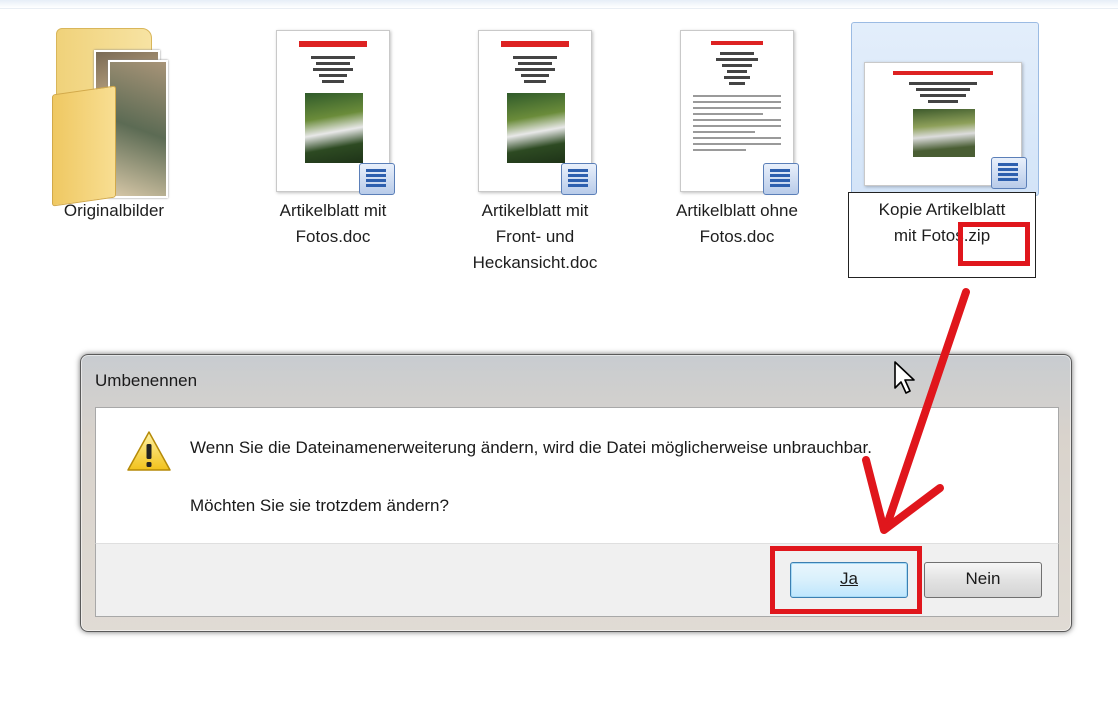  What do you see at coordinates (559, 4) in the screenshot?
I see `explorer-top-edge` at bounding box center [559, 4].